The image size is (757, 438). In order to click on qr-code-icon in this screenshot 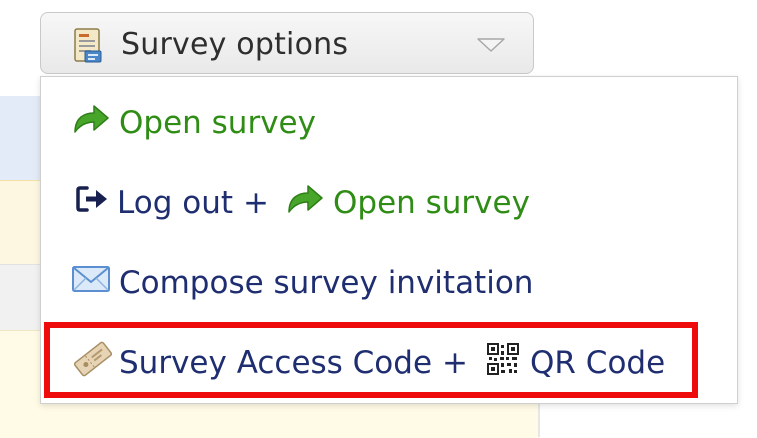, I will do `click(503, 363)`.